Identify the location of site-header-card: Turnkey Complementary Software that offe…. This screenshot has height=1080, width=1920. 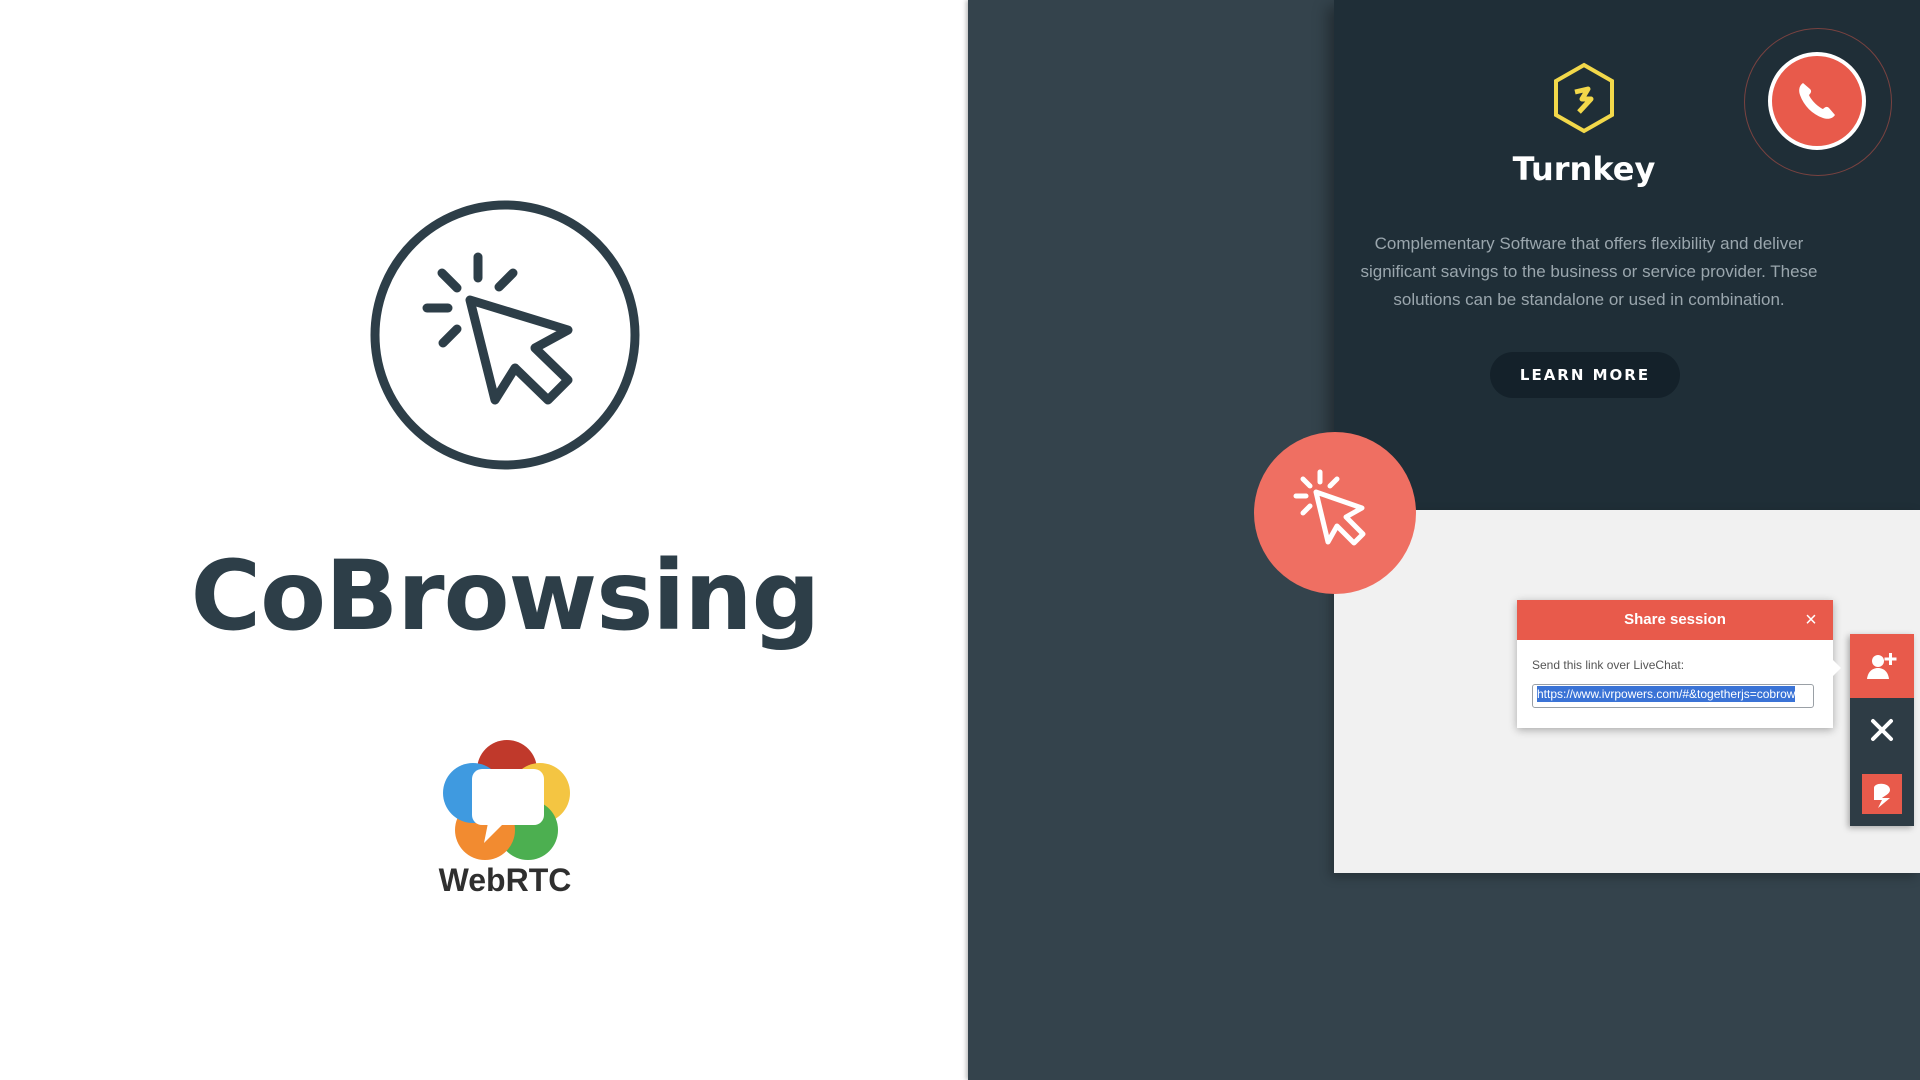
(1627, 255).